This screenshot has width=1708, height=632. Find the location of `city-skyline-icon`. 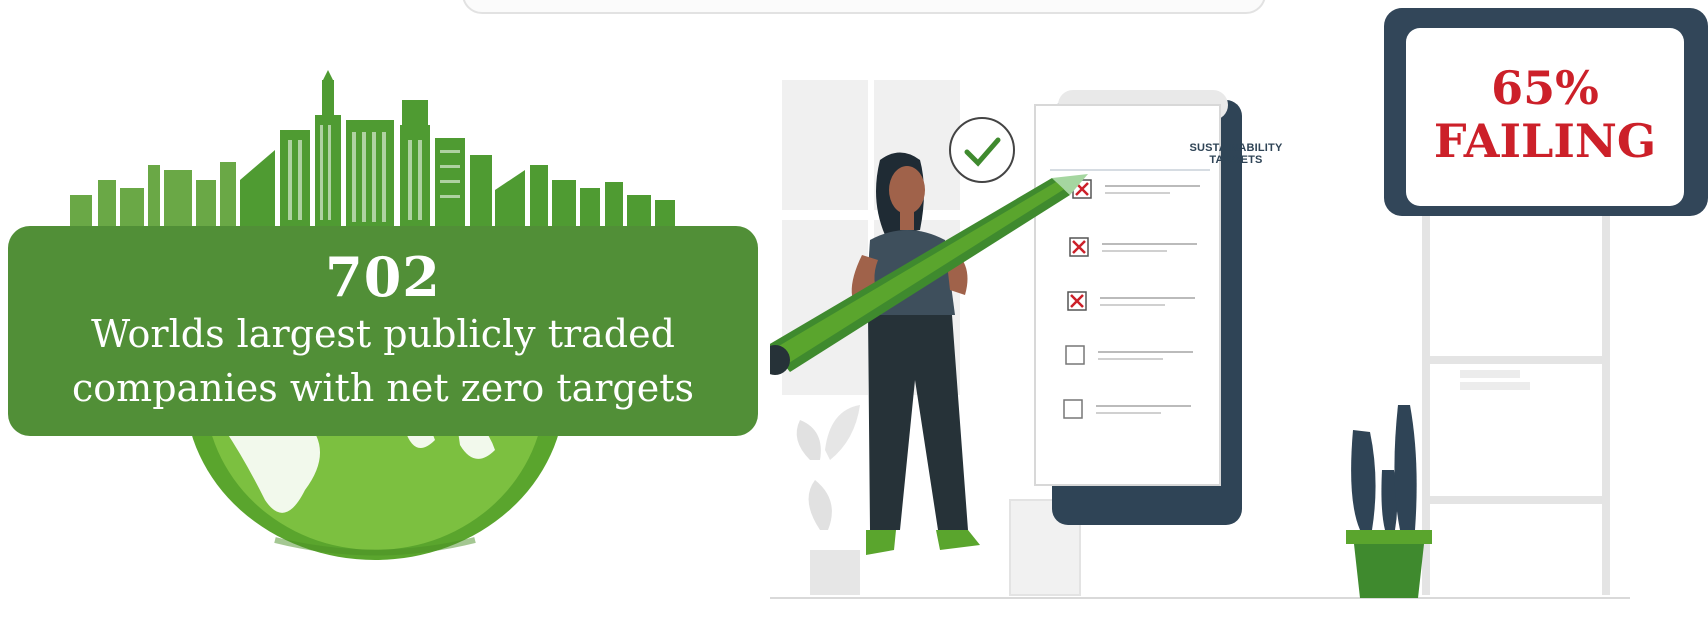

city-skyline-icon is located at coordinates (372, 150).